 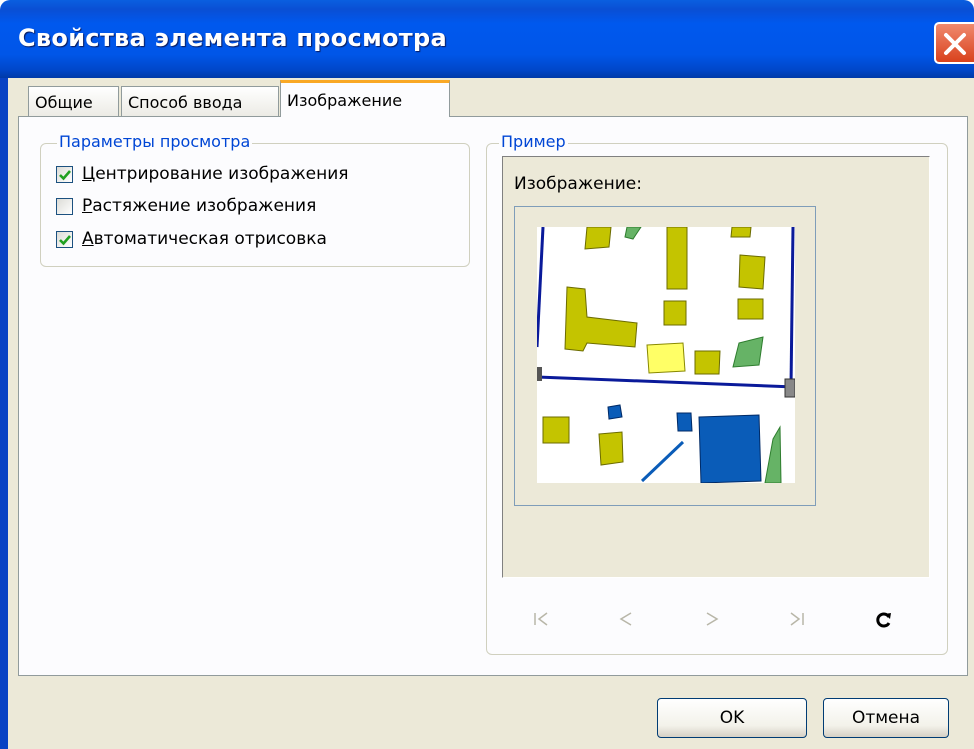 What do you see at coordinates (578, 184) in the screenshot?
I see `preview-image-label: Изображение:` at bounding box center [578, 184].